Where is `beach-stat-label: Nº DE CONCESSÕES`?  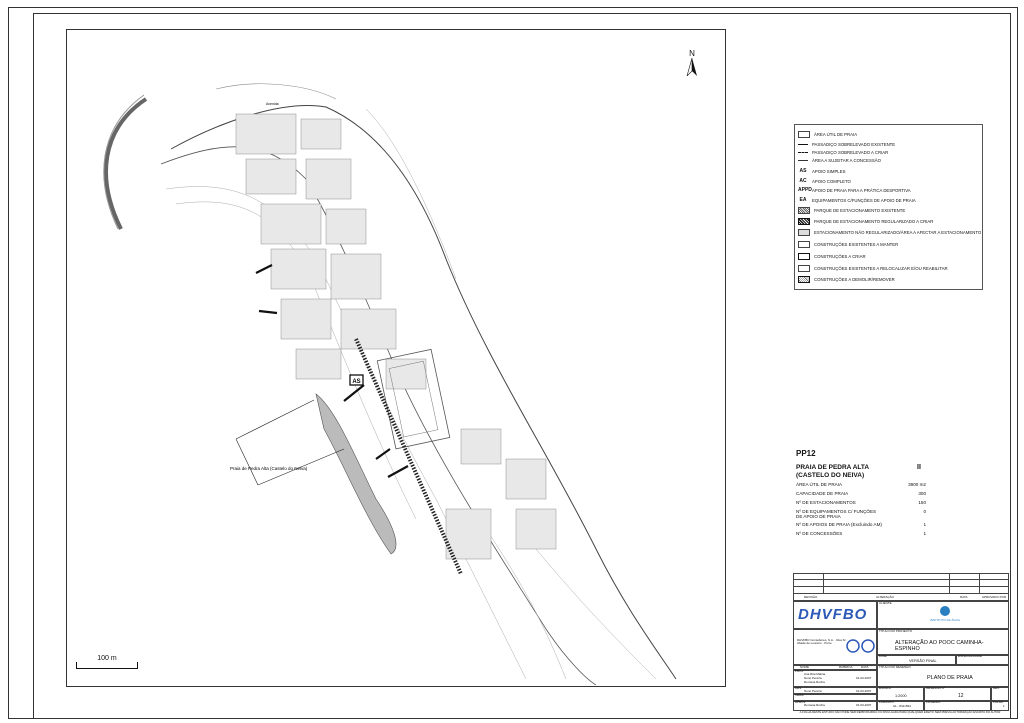
beach-stat-label: Nº DE CONCESSÕES is located at coordinates (819, 533).